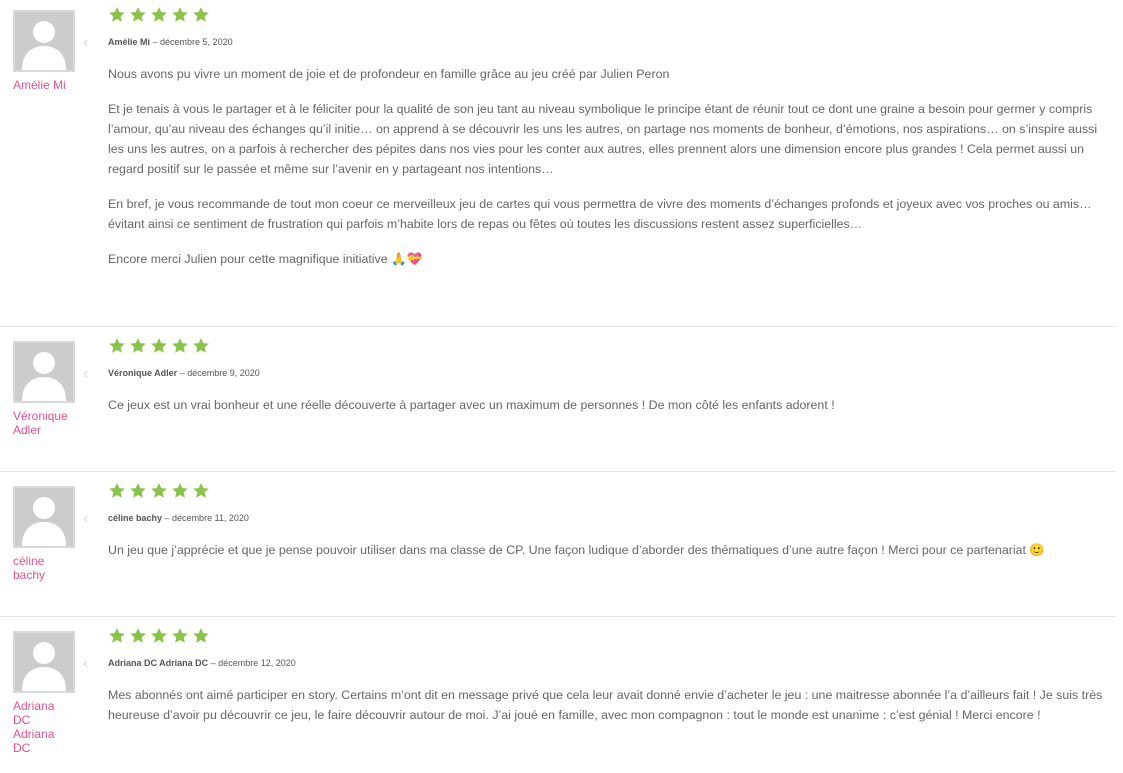 This screenshot has width=1123, height=773. What do you see at coordinates (158, 663) in the screenshot?
I see `review-author: Adriana DC Adriana DC` at bounding box center [158, 663].